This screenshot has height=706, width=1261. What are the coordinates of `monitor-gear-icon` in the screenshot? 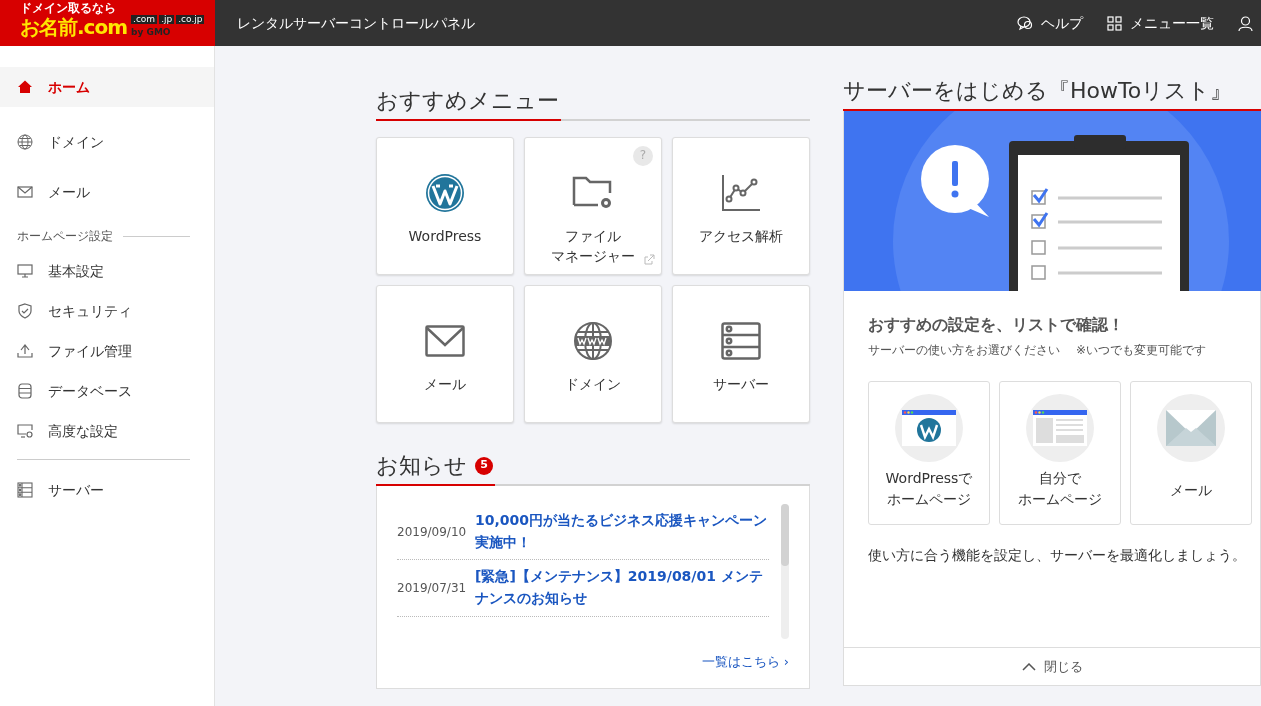 It's located at (25, 431).